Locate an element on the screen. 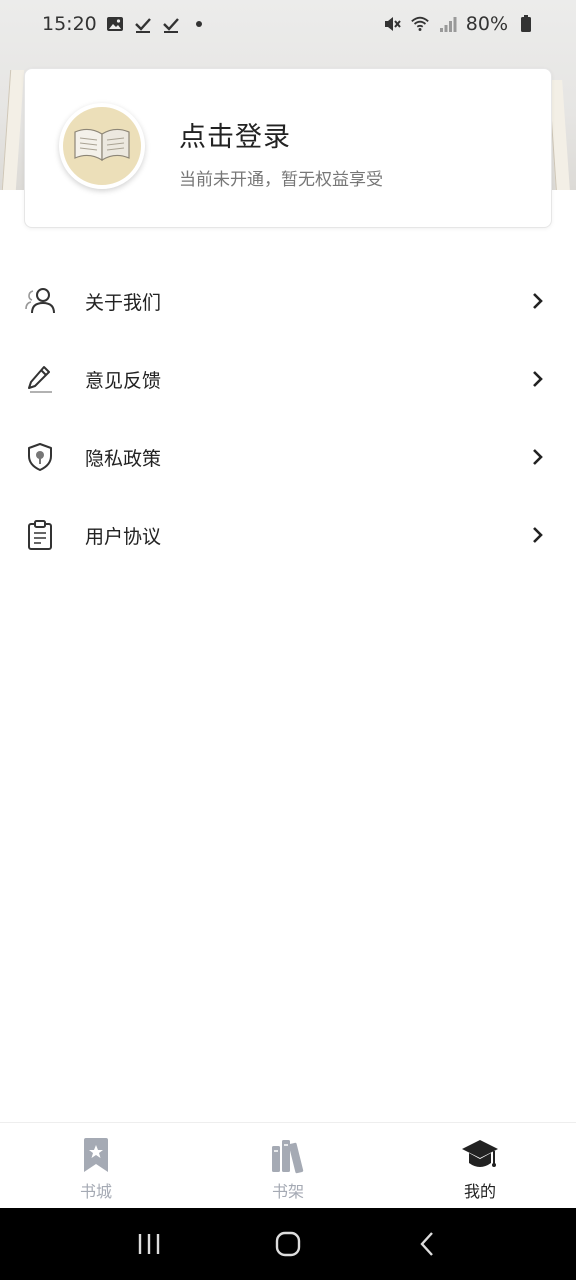  back-icon is located at coordinates (427, 1244).